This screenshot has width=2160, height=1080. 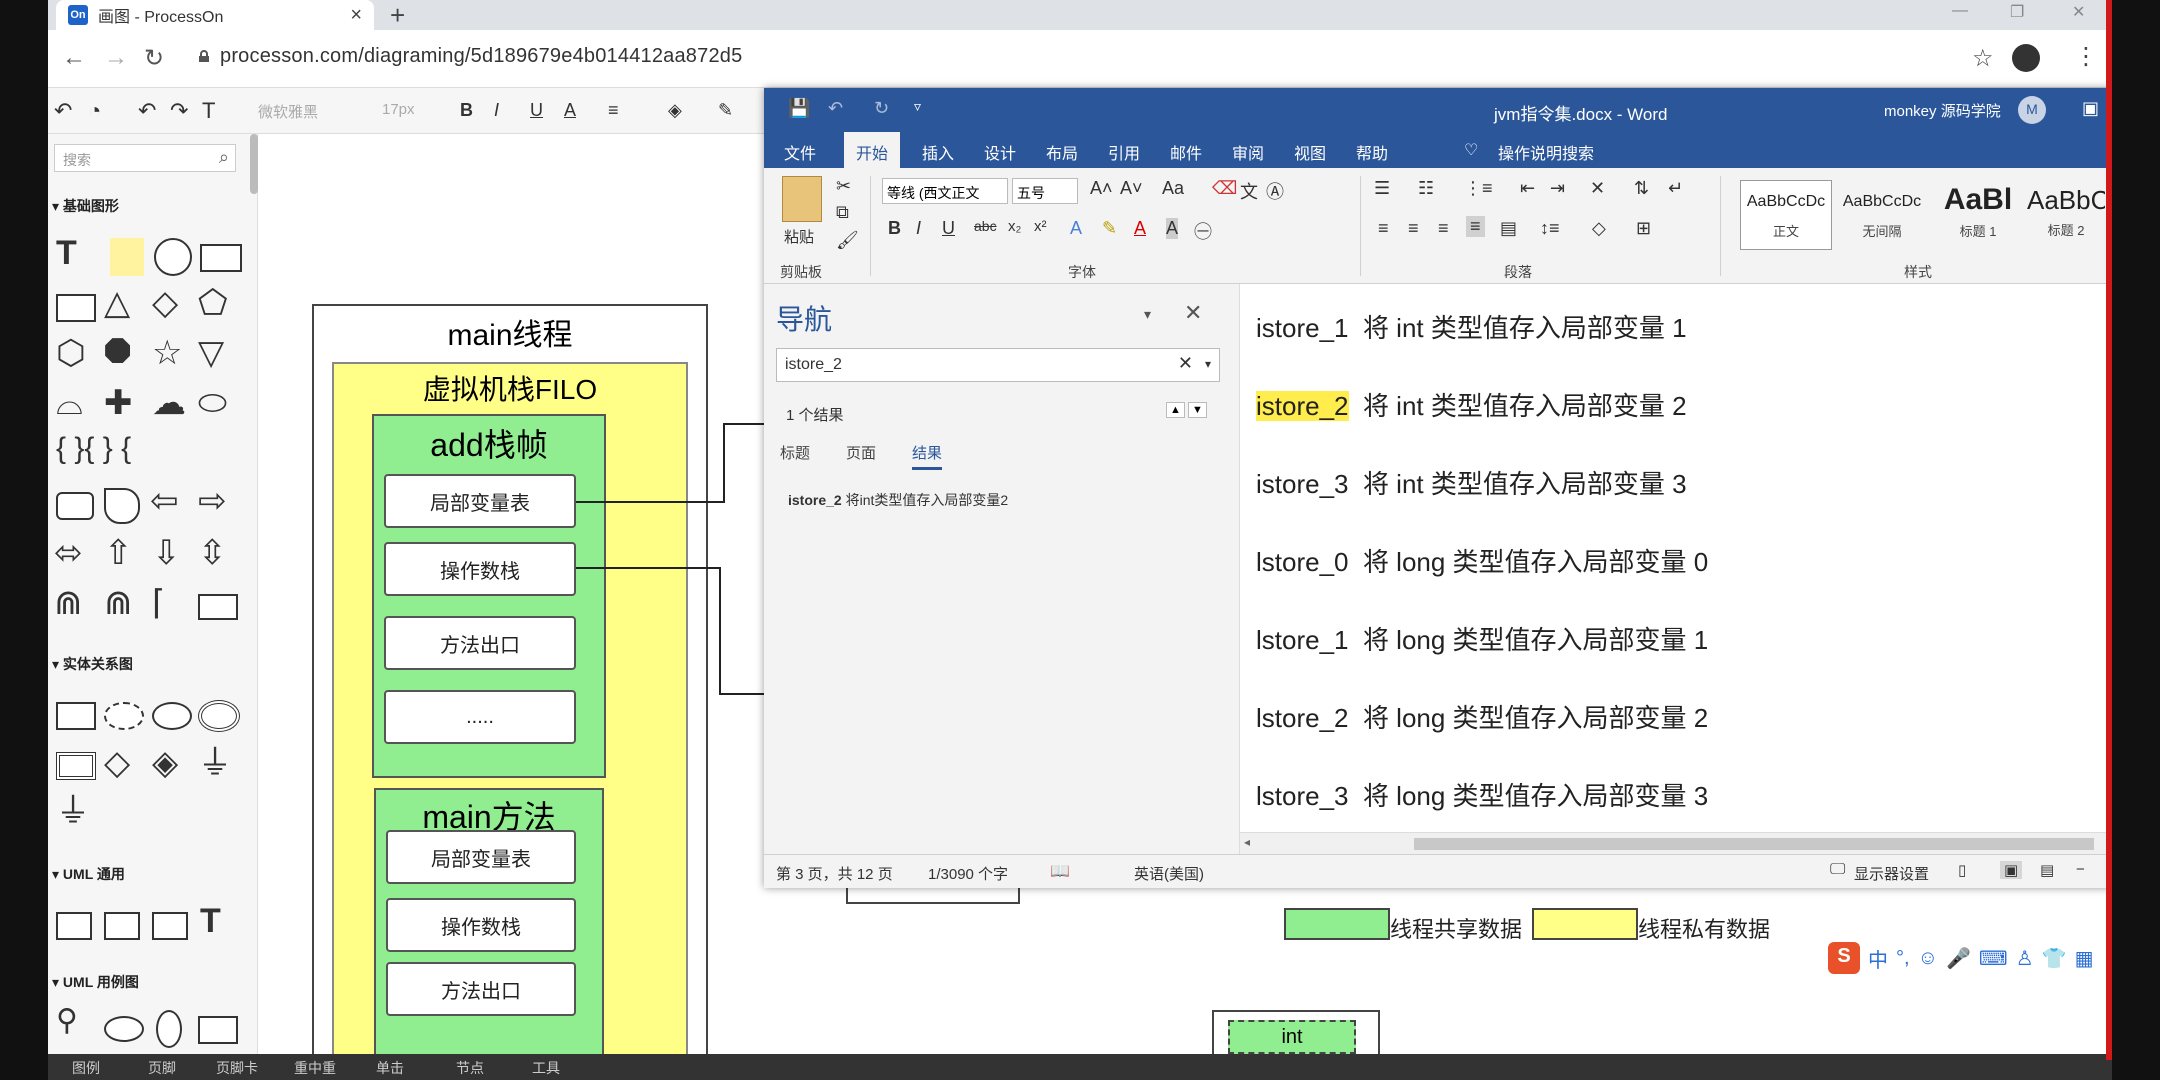 I want to click on horizontal-scrollbar: ◂, so click(x=1676, y=843).